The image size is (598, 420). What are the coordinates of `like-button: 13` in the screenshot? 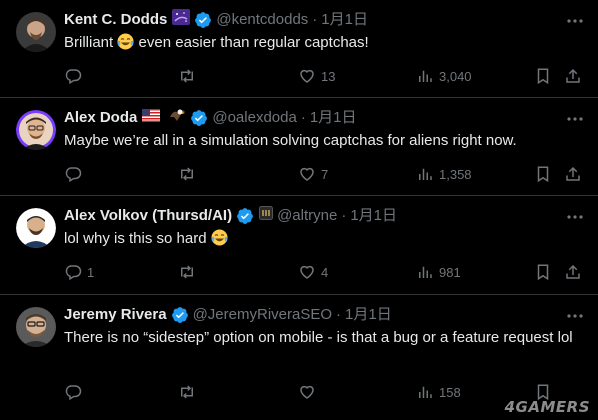 It's located at (316, 76).